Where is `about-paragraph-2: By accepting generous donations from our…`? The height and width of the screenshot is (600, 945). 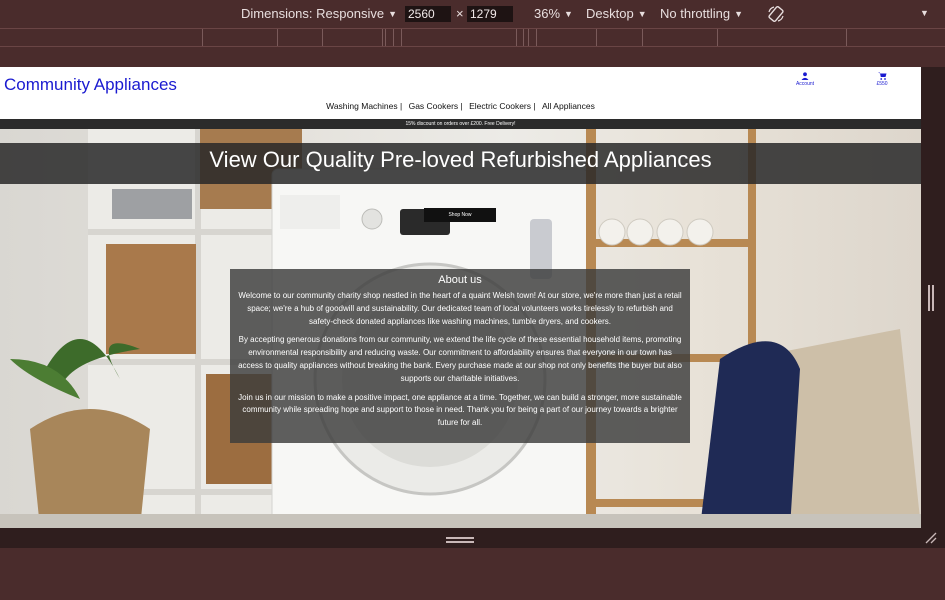 about-paragraph-2: By accepting generous donations from our… is located at coordinates (460, 359).